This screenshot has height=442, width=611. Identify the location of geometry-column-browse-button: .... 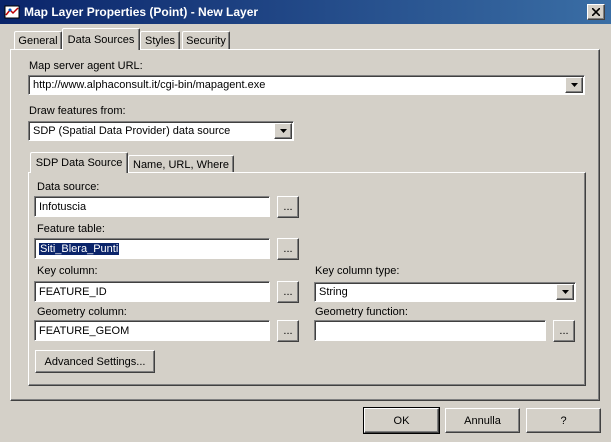
(288, 331).